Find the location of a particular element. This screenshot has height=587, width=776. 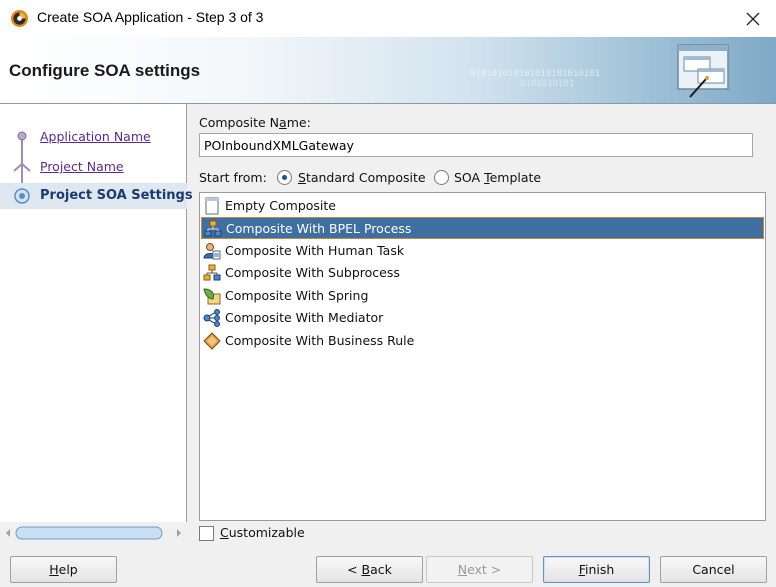

help-button: Help is located at coordinates (63, 569).